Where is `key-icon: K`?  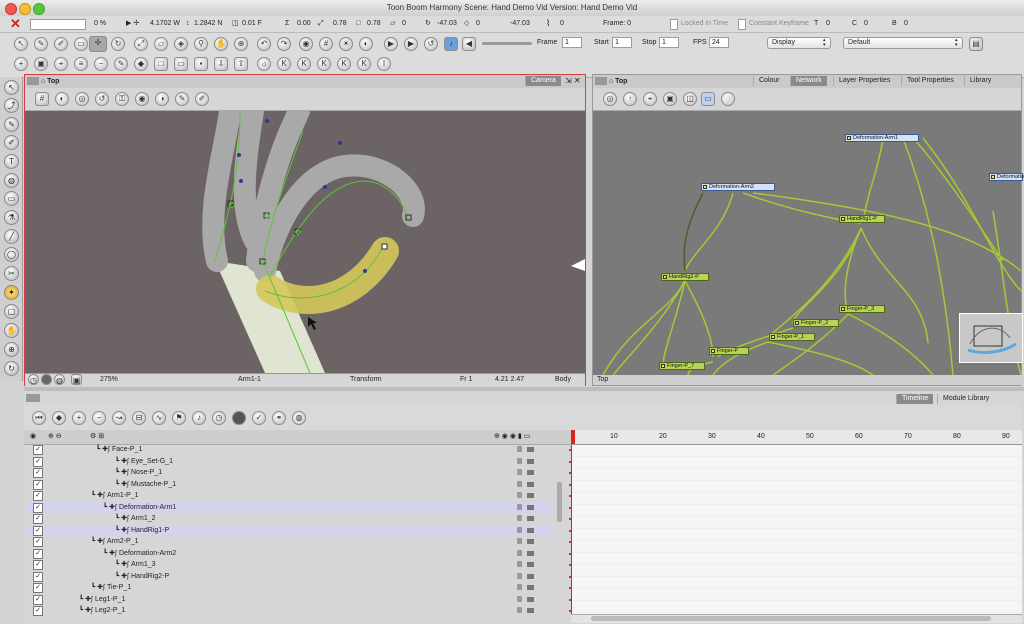 key-icon: K is located at coordinates (284, 64).